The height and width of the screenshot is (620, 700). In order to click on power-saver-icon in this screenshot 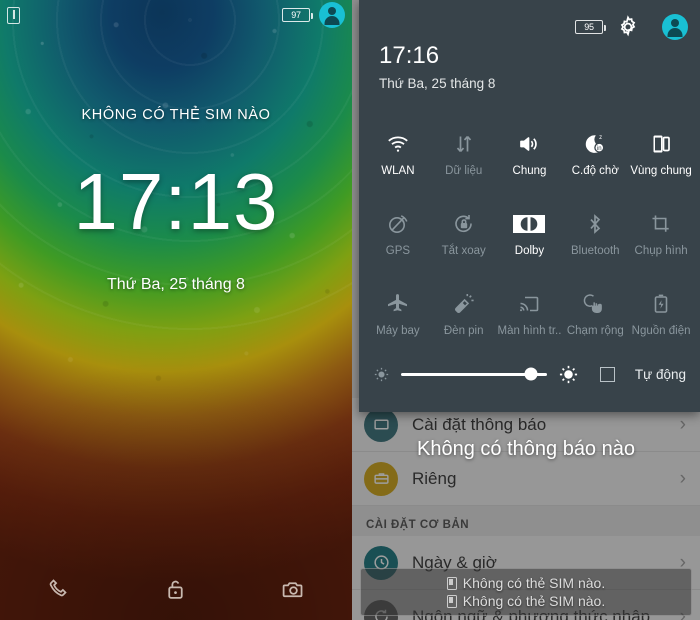, I will do `click(661, 303)`.